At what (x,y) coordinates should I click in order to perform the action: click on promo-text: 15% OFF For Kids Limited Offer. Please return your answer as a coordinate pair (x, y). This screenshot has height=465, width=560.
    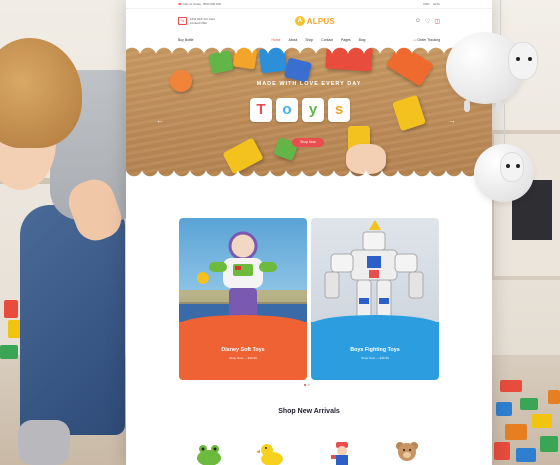
    Looking at the image, I should click on (202, 21).